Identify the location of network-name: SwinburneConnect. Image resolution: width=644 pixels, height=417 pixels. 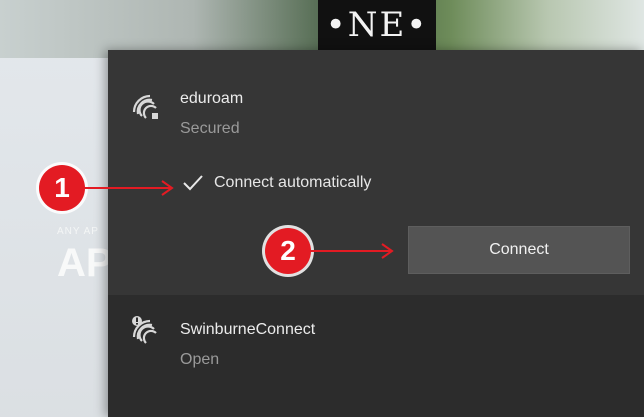
(248, 329).